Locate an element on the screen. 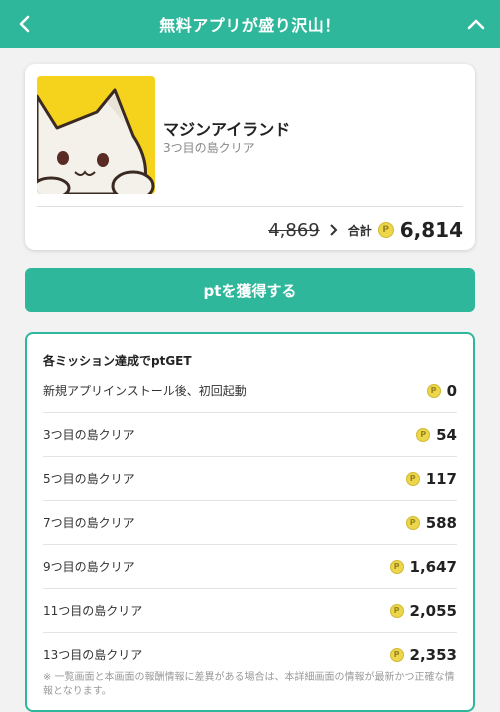 This screenshot has width=500, height=712. mission-row: 13つ目の島クリア P 2,353 is located at coordinates (250, 654).